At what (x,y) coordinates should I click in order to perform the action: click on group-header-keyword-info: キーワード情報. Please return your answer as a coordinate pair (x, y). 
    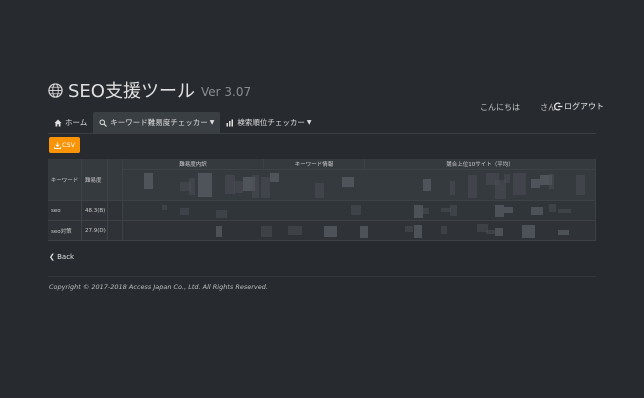
    Looking at the image, I should click on (314, 164).